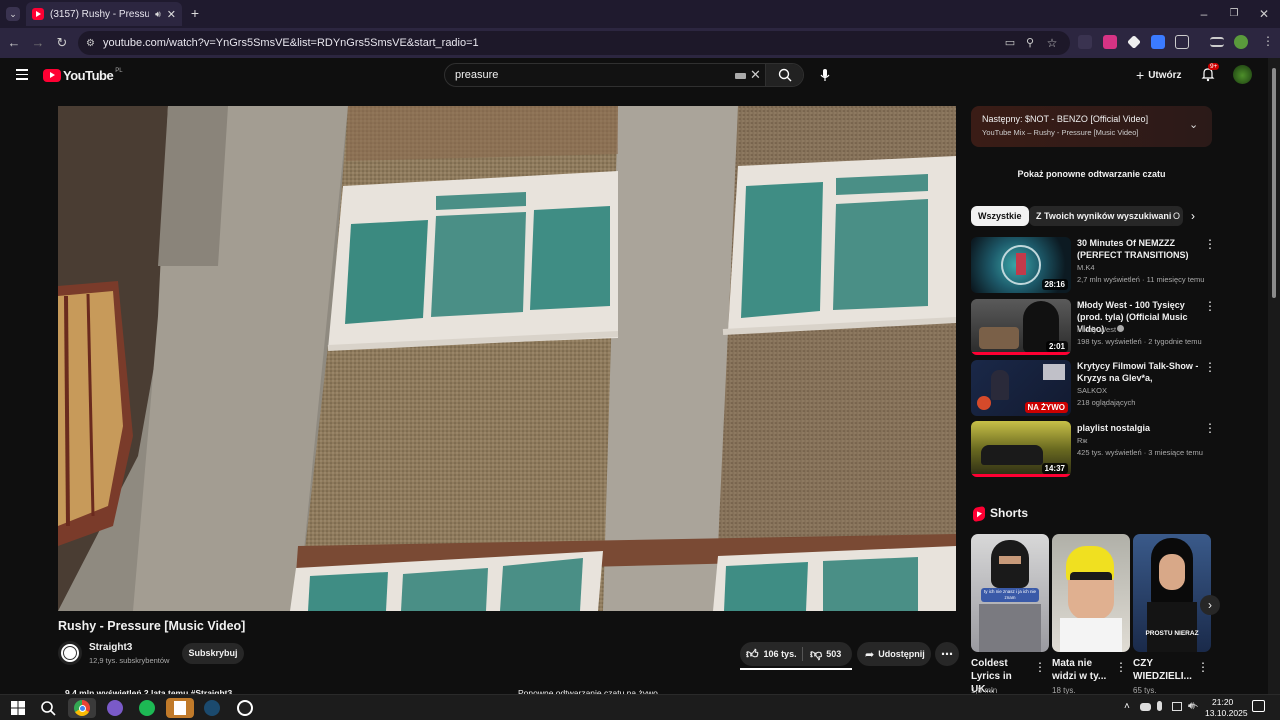 Image resolution: width=1280 pixels, height=720 pixels. I want to click on taskbar-date: 13.10.2025, so click(1226, 713).